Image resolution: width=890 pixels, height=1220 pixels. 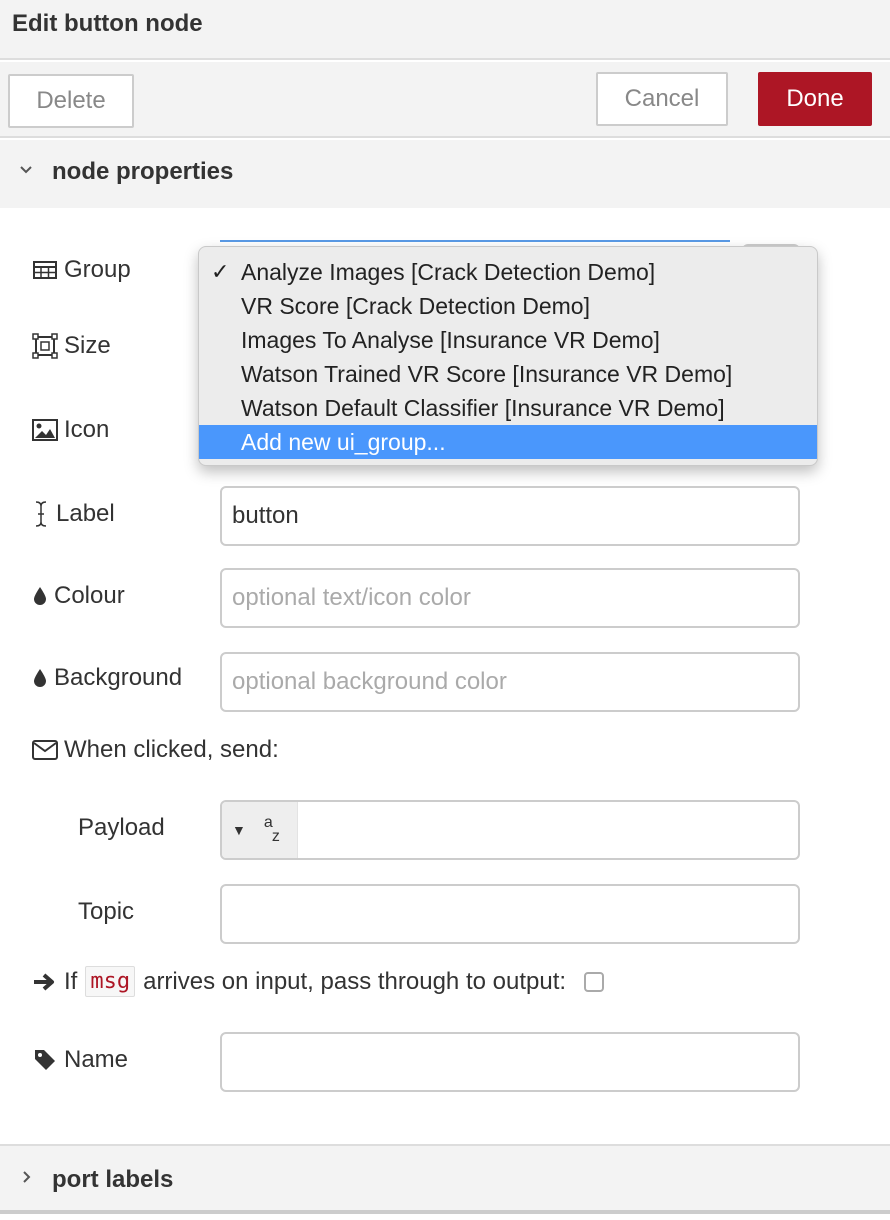 What do you see at coordinates (415, 305) in the screenshot?
I see `dropdown-option-label: VR Score [Crack Detection Demo]` at bounding box center [415, 305].